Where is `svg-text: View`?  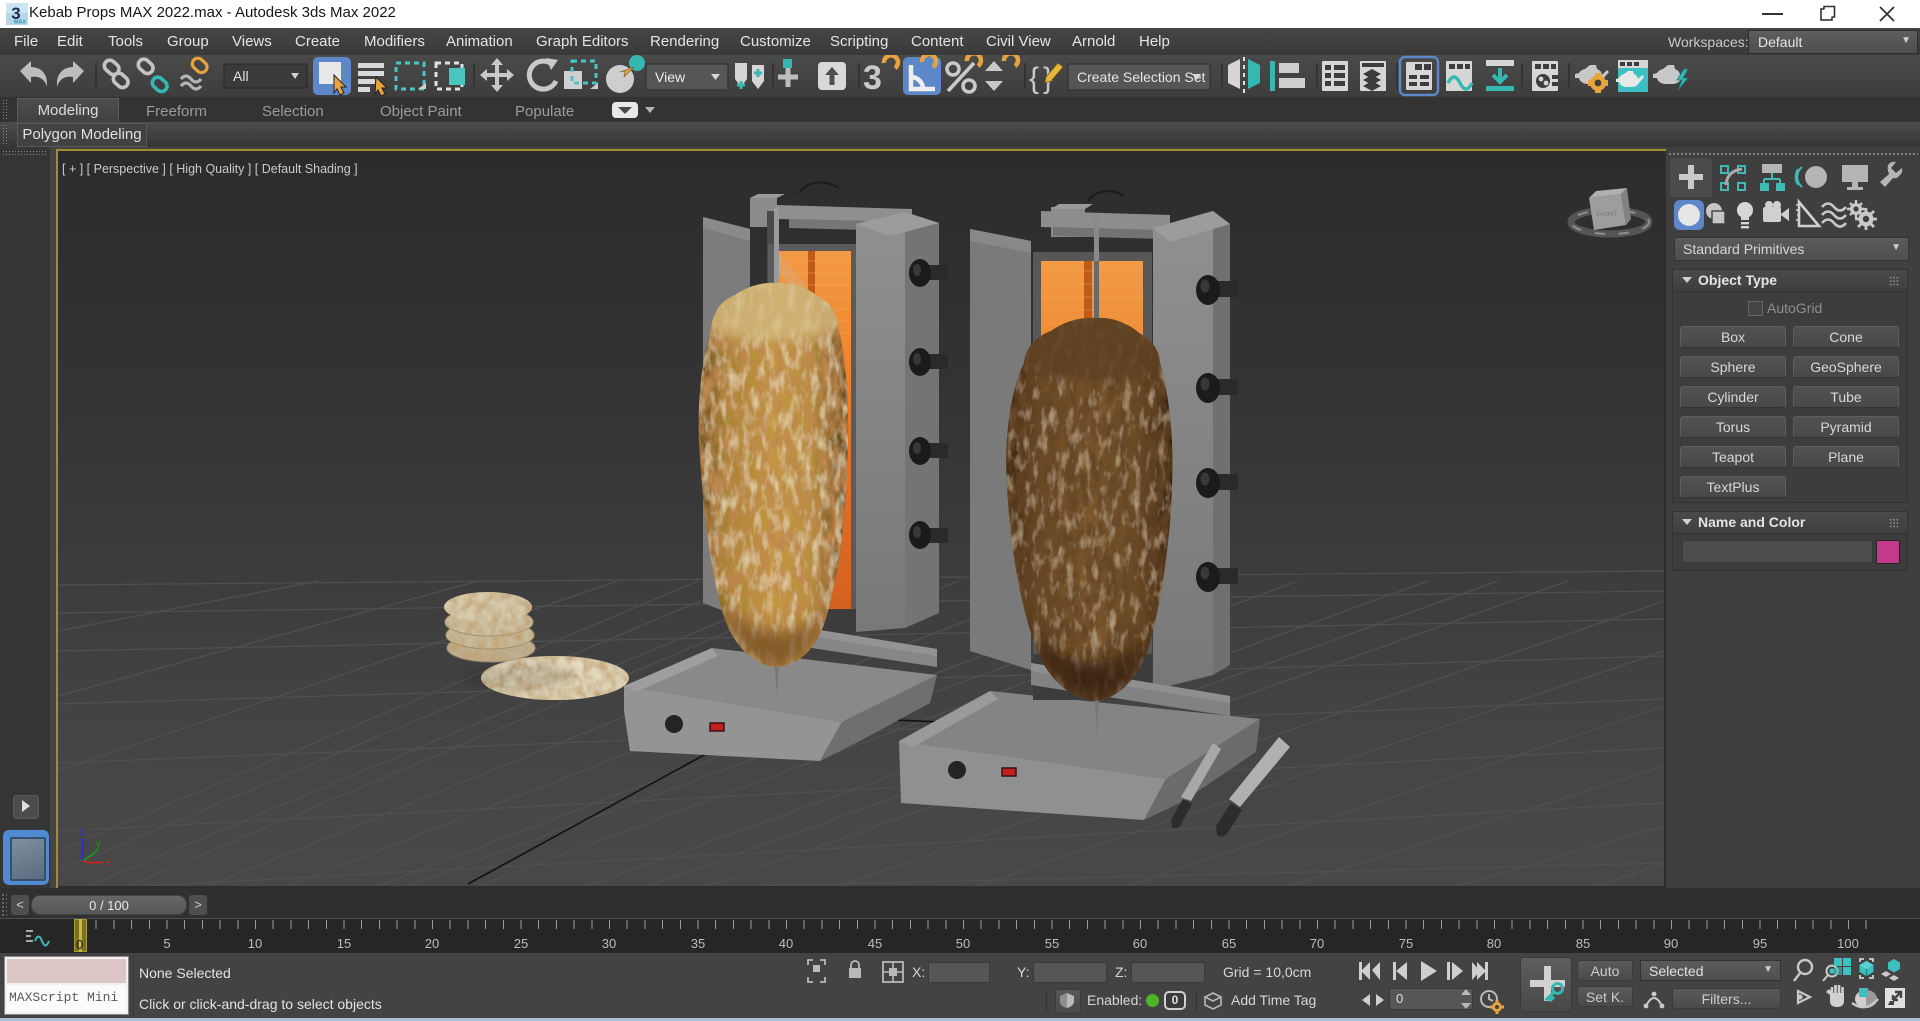
svg-text: View is located at coordinates (670, 77).